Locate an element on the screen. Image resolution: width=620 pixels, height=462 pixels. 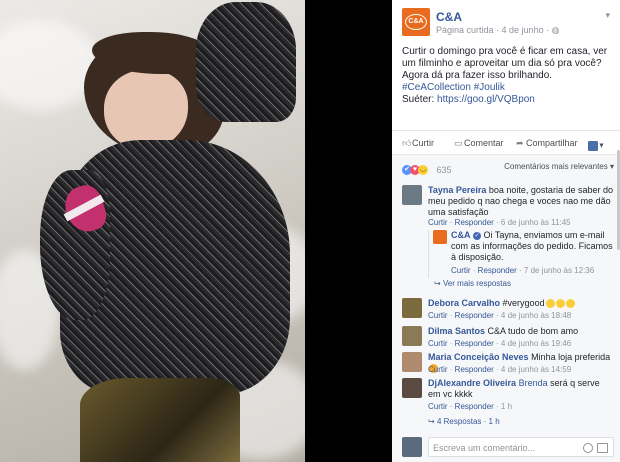
comment-sort-dropdown: Comentários mais relevantes ▾ is located at coordinates (559, 166).